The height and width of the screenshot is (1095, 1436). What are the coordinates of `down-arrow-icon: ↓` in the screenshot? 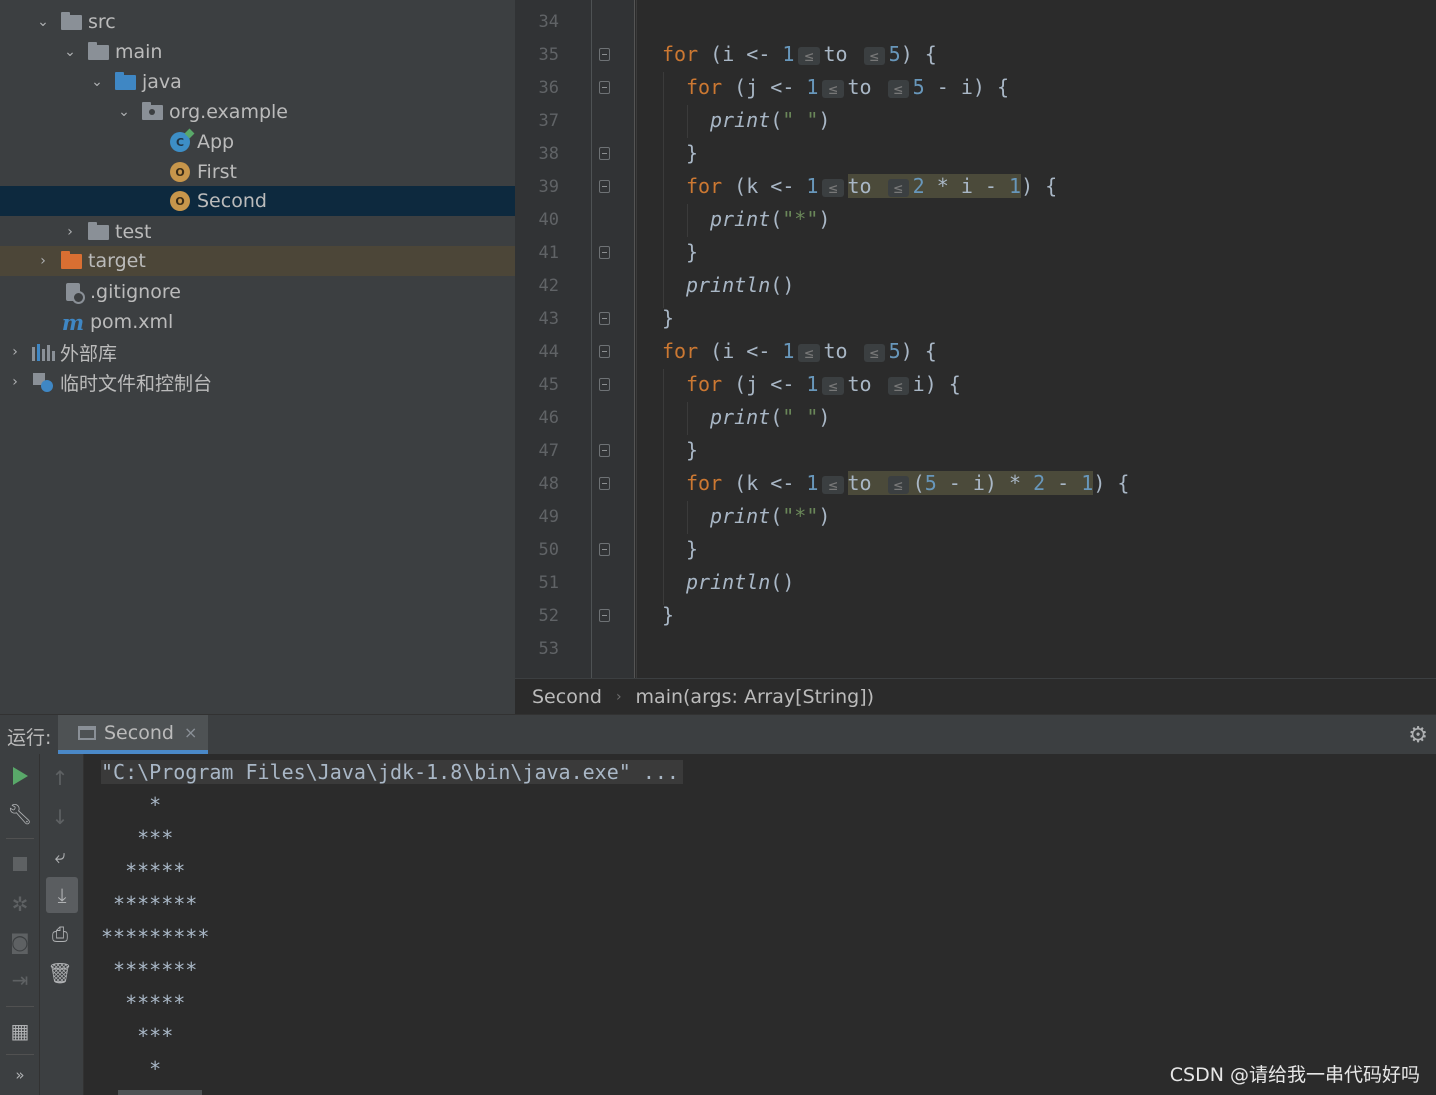 It's located at (60, 817).